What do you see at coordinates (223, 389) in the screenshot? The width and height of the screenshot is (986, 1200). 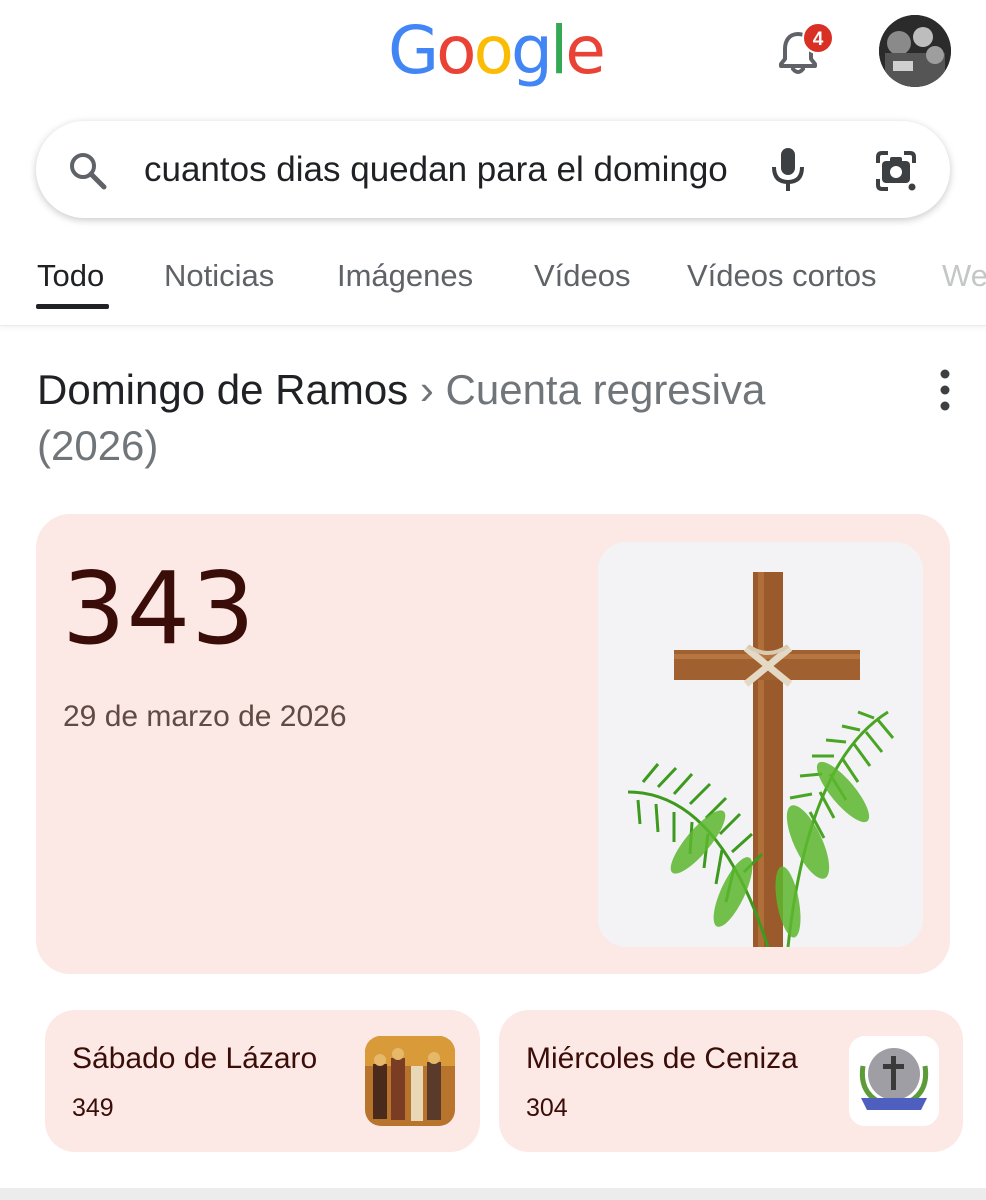 I see `title-main: Domingo de Ramos` at bounding box center [223, 389].